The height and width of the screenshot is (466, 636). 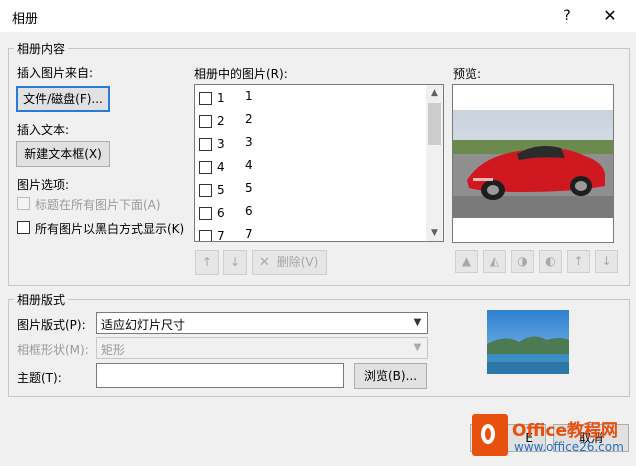 I want to click on watermark-url: www.office26.com, so click(x=569, y=447).